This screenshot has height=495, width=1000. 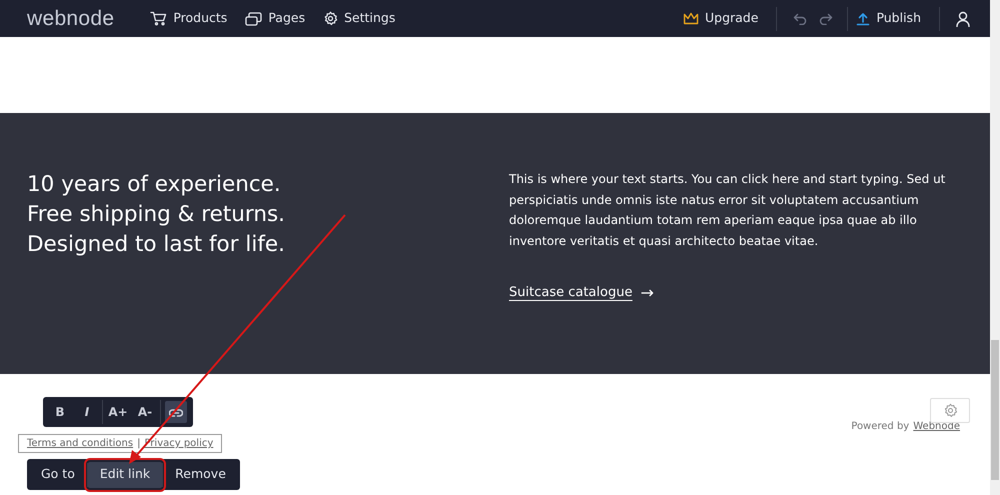 What do you see at coordinates (863, 19) in the screenshot?
I see `upload-icon` at bounding box center [863, 19].